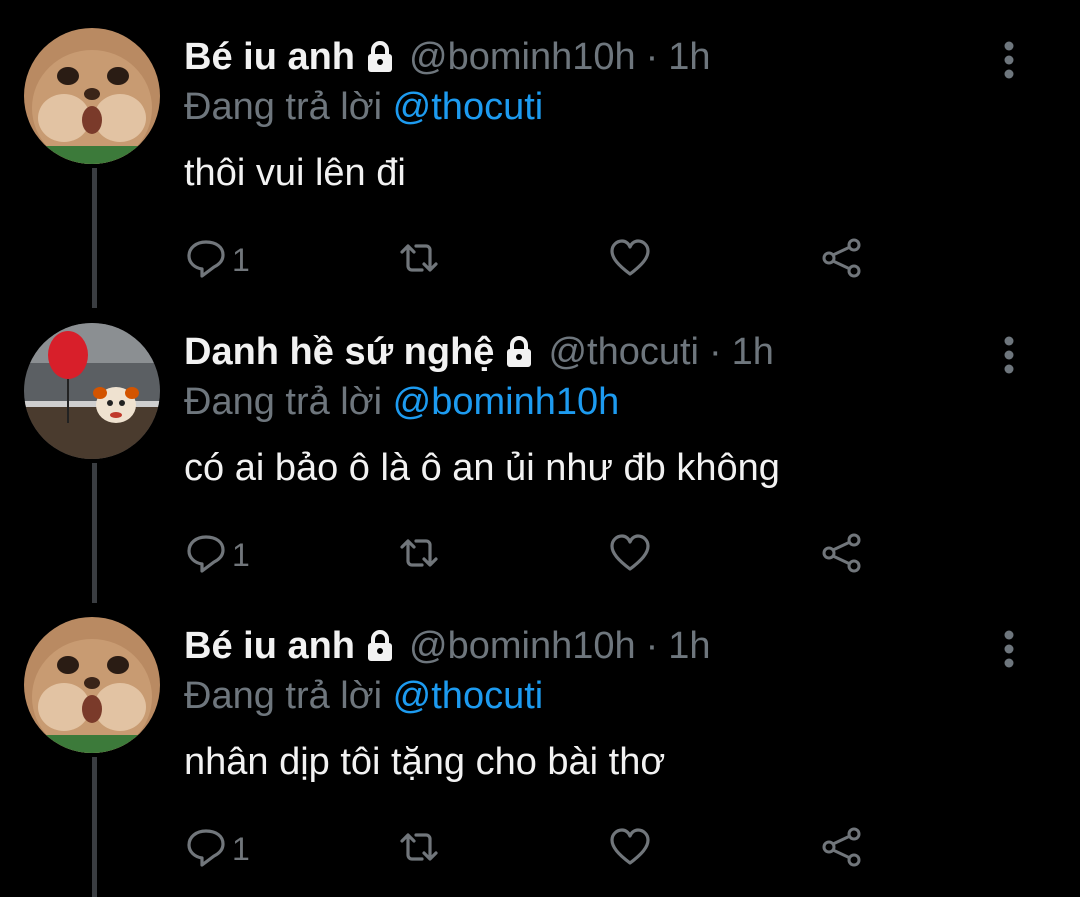  Describe the element at coordinates (339, 352) in the screenshot. I see `display-name: Danh hề sứ nghệ` at that location.